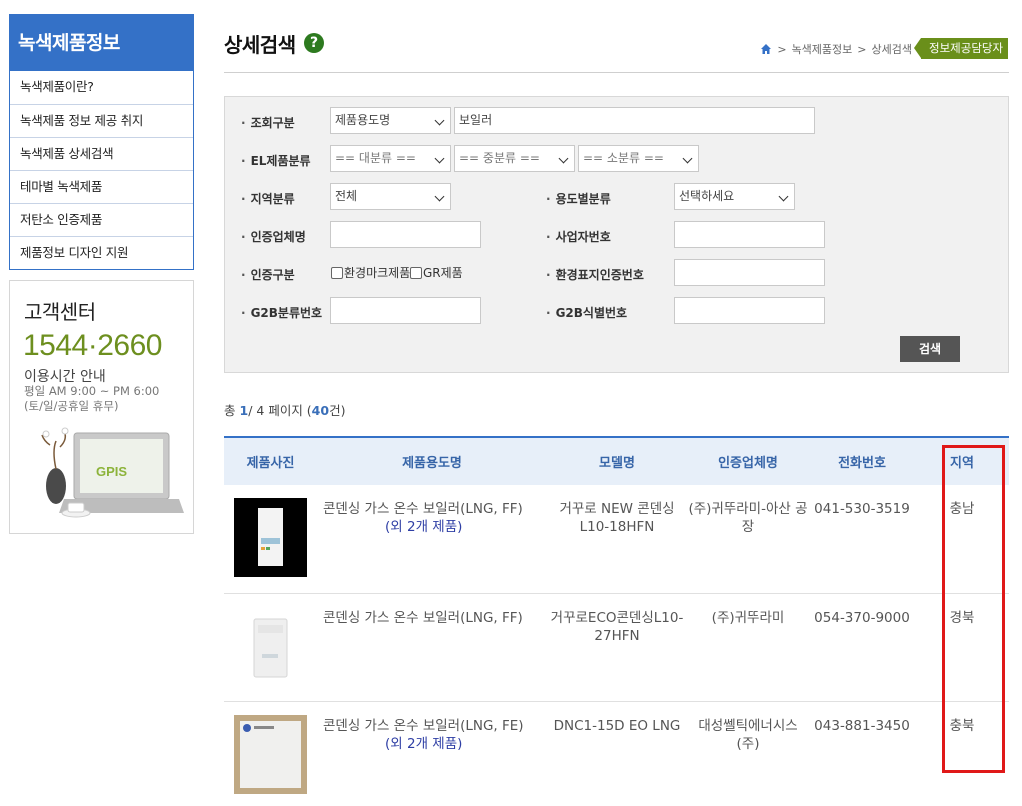  What do you see at coordinates (432, 460) in the screenshot?
I see `col-header-name: 제품용도명` at bounding box center [432, 460].